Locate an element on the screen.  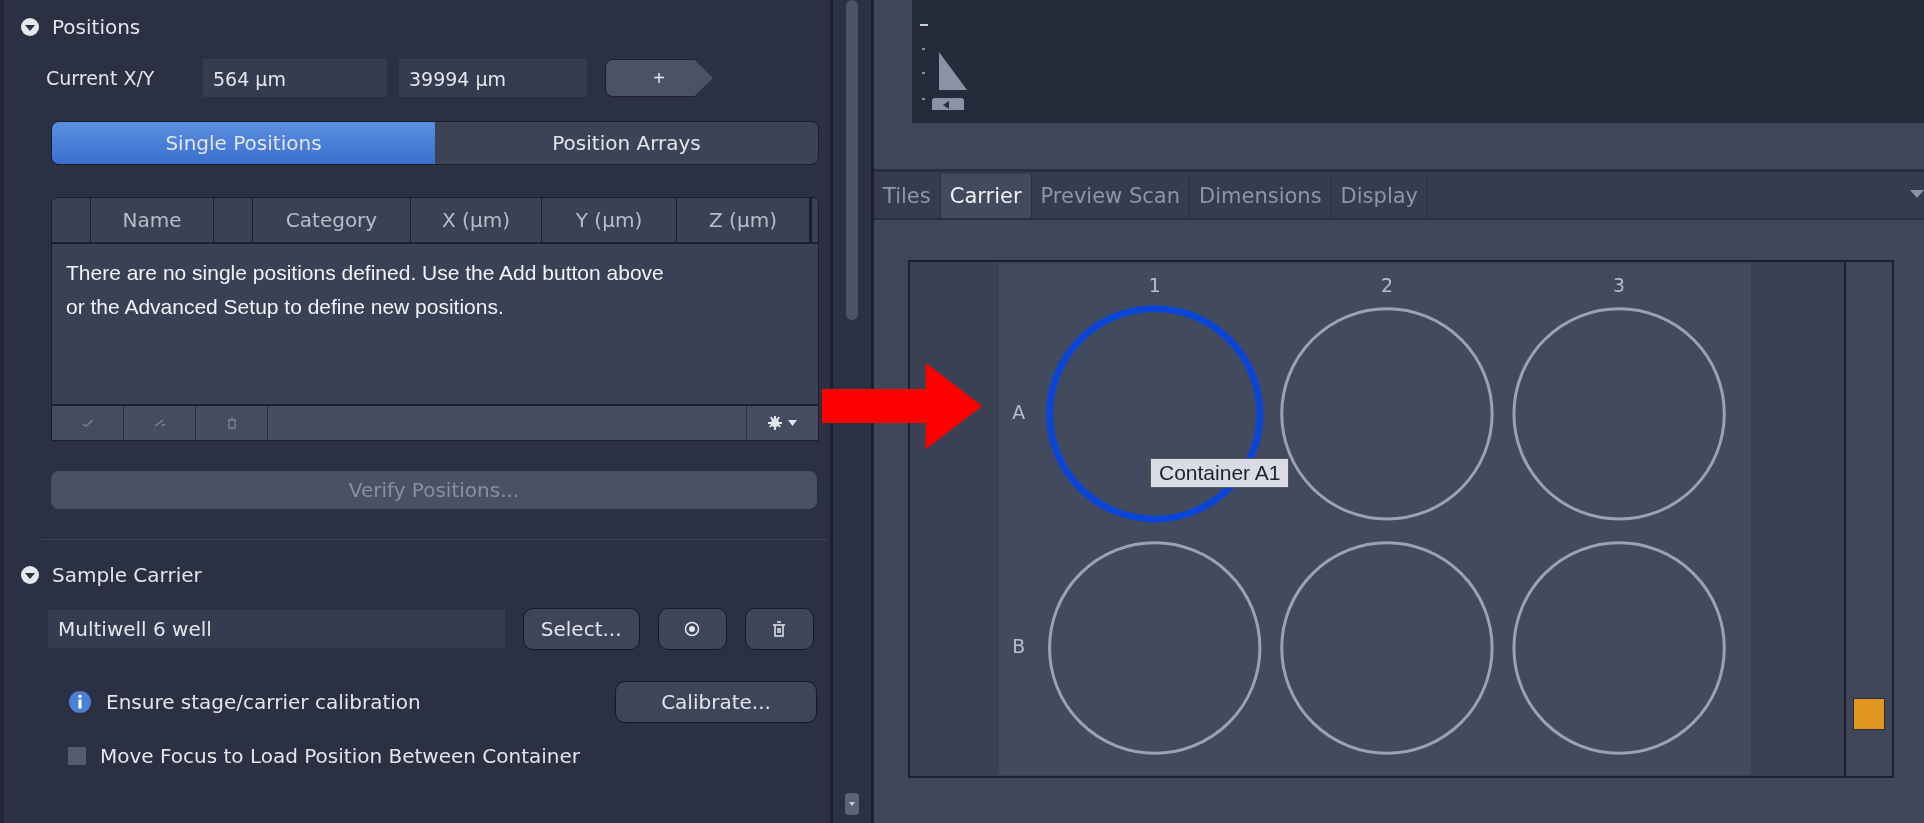
scrollbar is located at coordinates (852, 411).